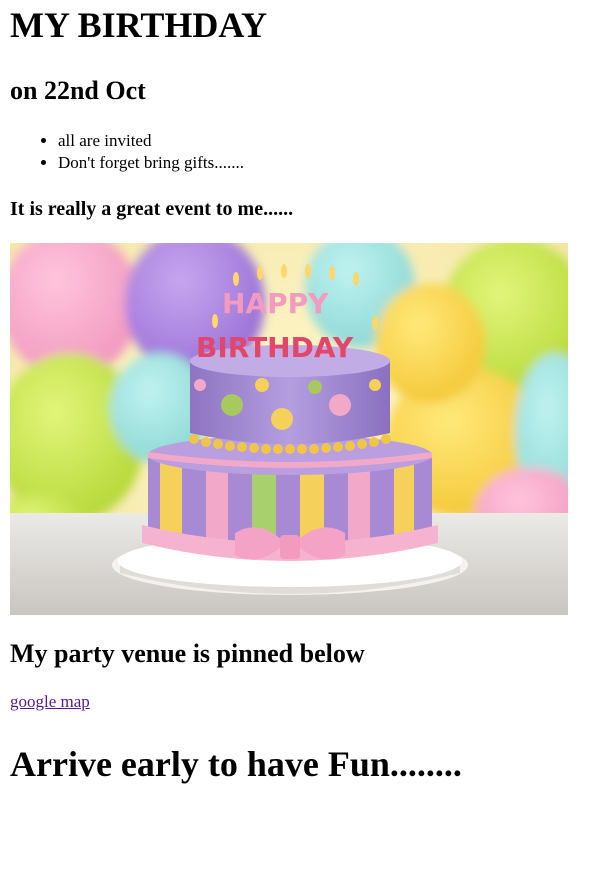  I want to click on google-map-link: google map, so click(50, 702).